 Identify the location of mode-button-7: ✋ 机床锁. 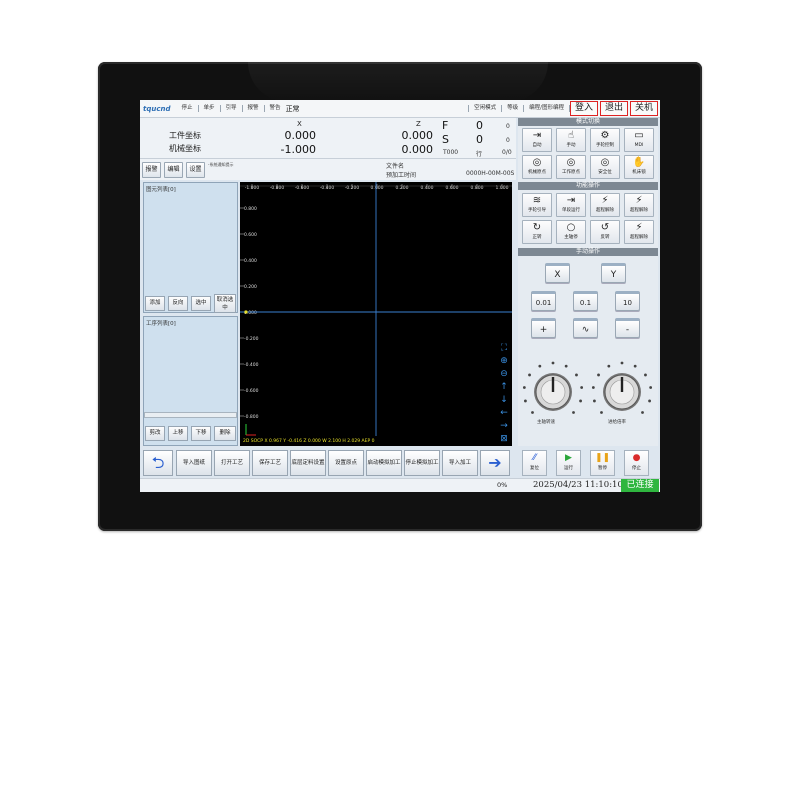
(639, 167).